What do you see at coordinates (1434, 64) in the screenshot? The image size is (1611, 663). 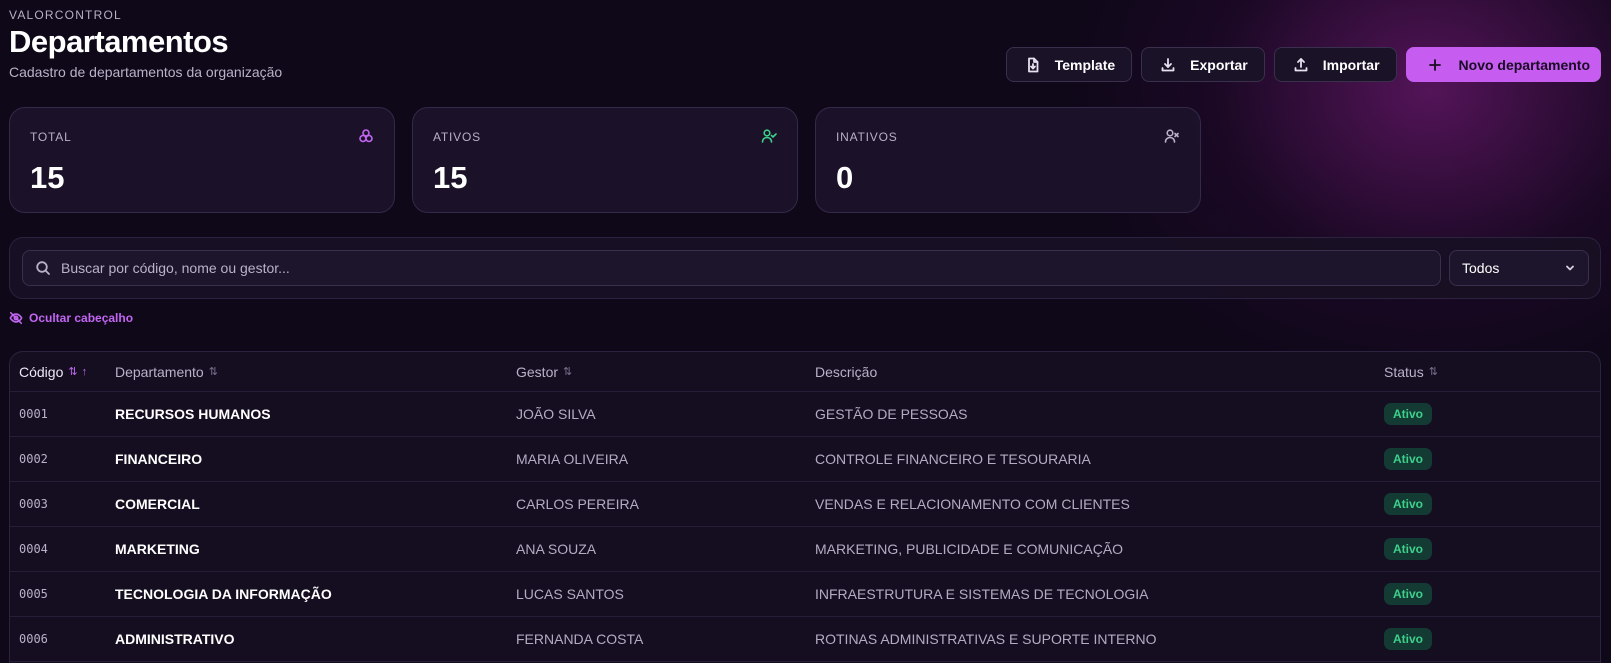 I see `plus-icon` at bounding box center [1434, 64].